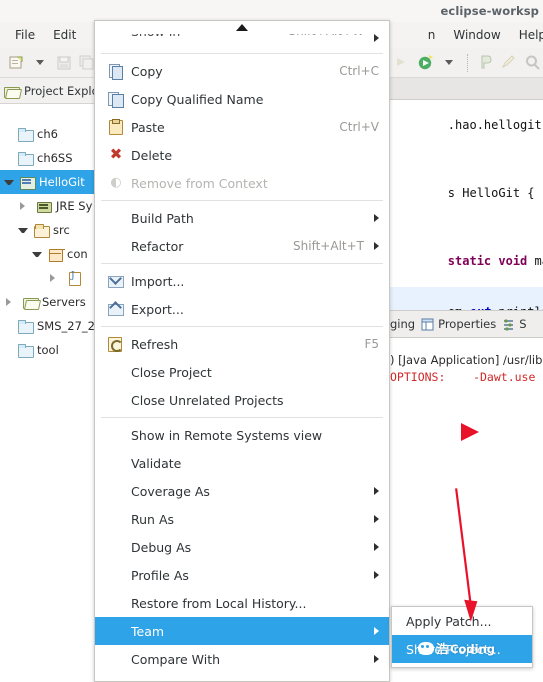 The height and width of the screenshot is (682, 543). I want to click on menu-item-show-in: Show In Shift+Alt+W, so click(242, 42).